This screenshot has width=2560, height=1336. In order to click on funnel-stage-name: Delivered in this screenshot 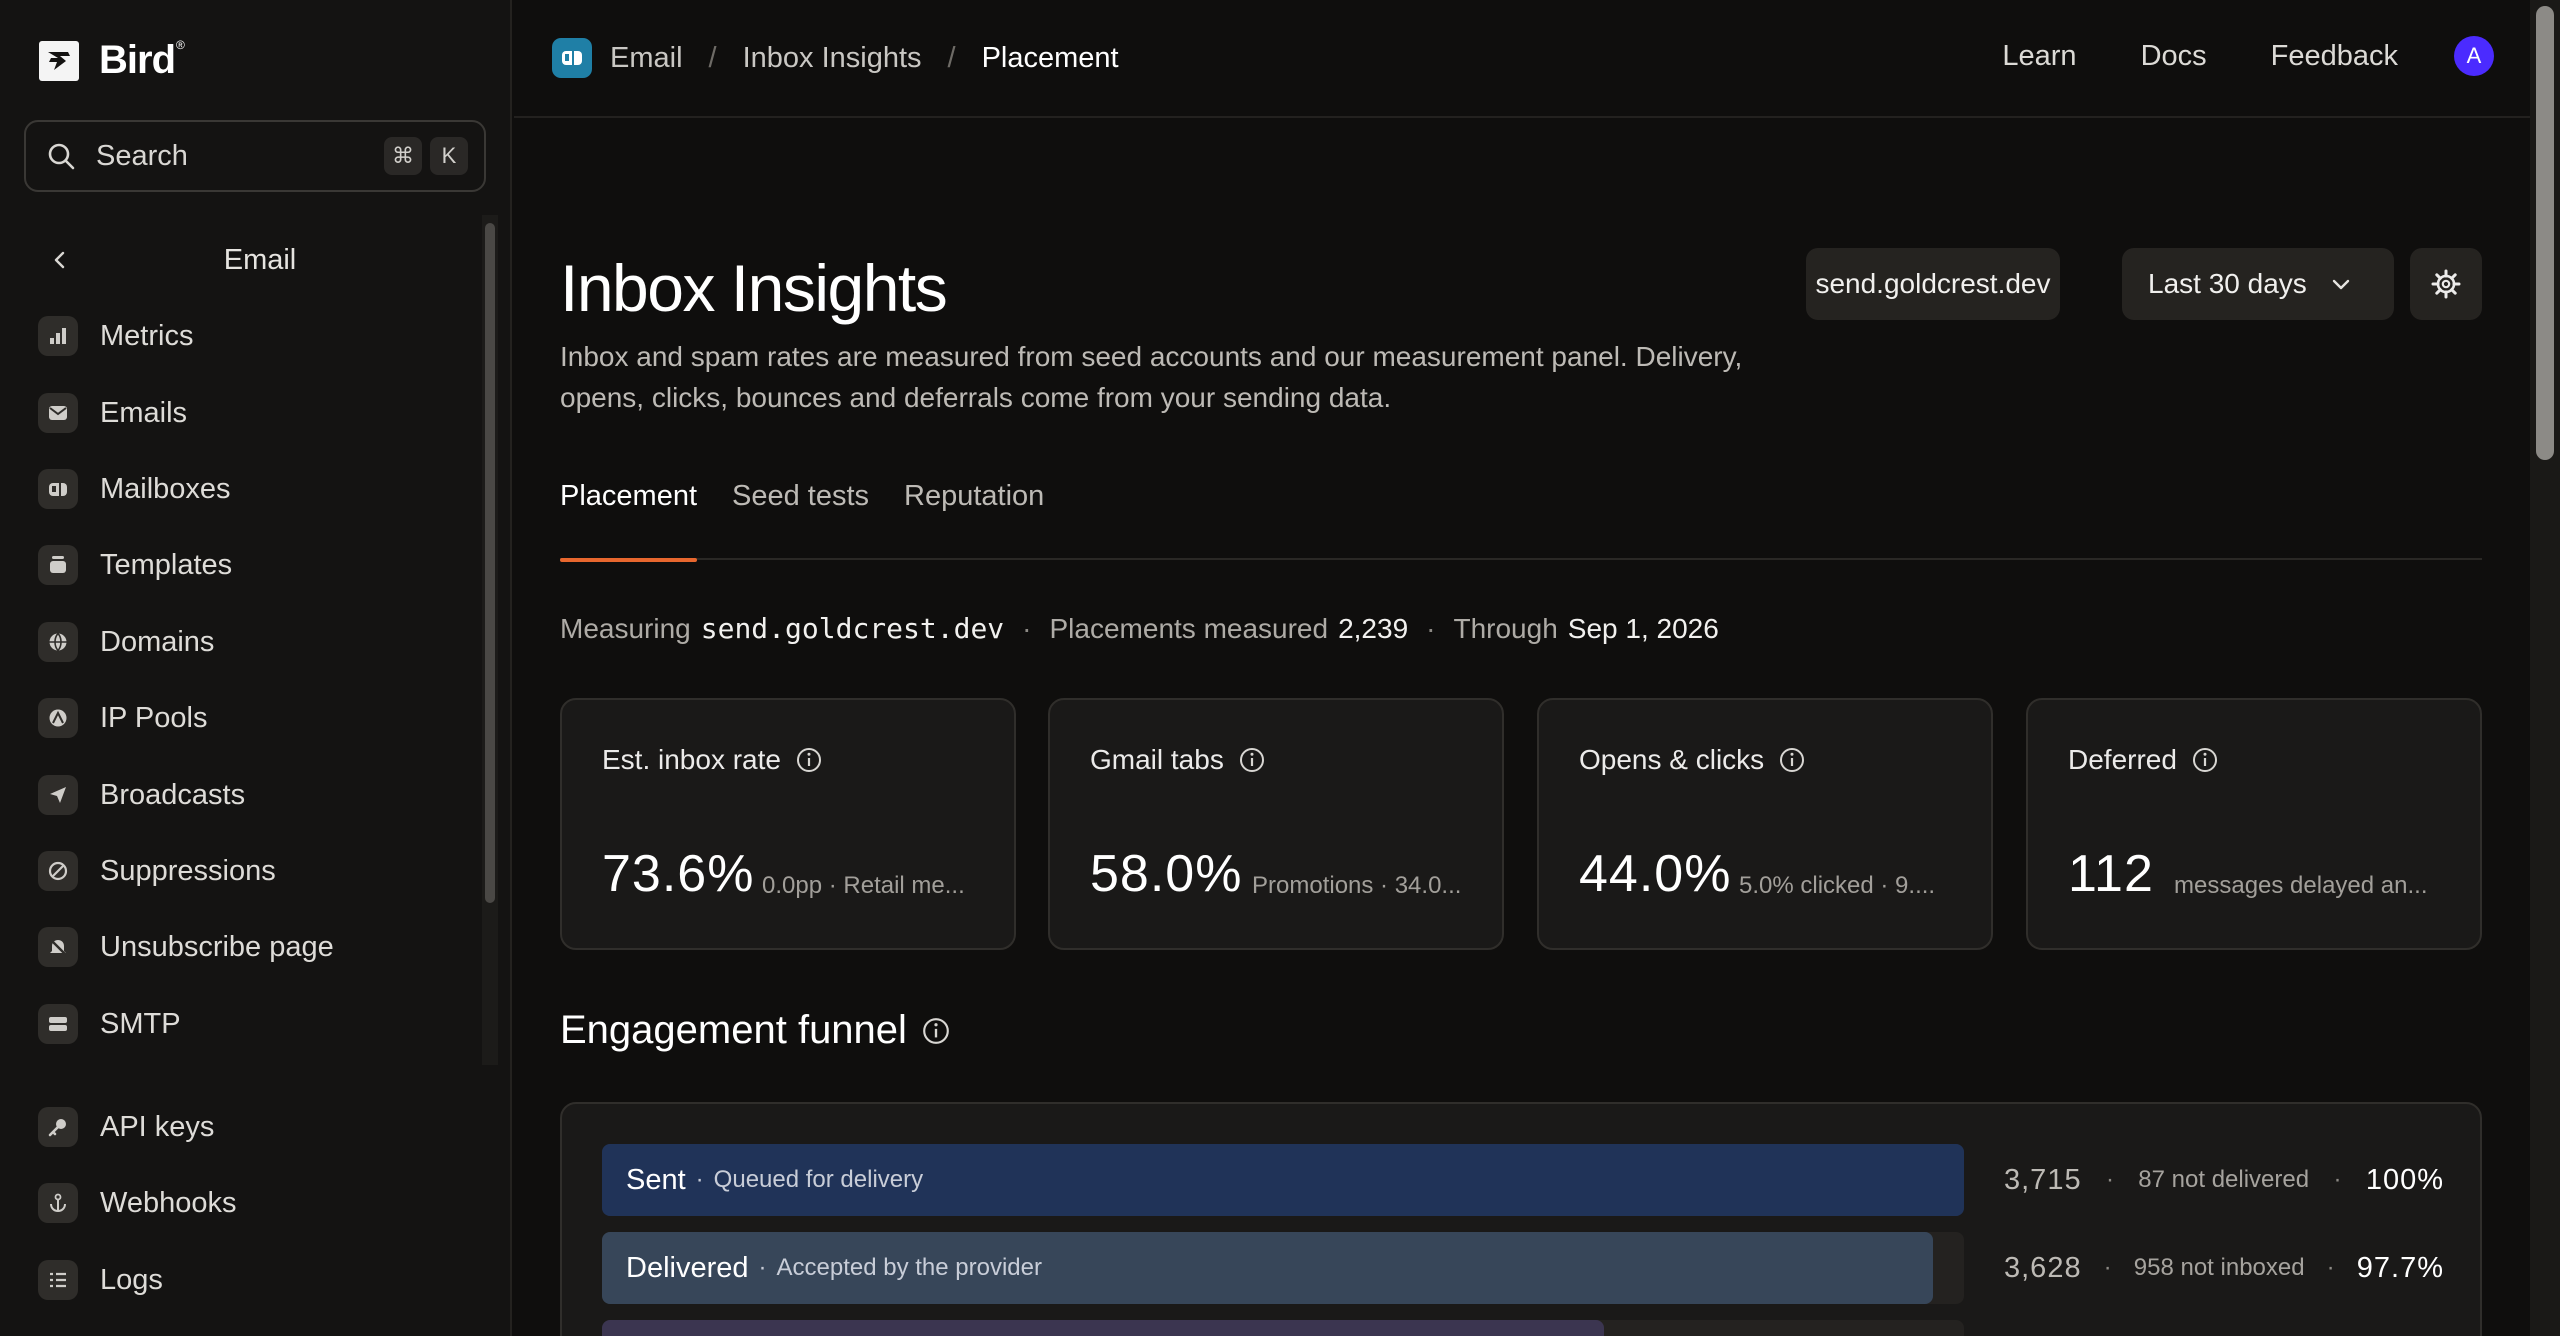, I will do `click(687, 1267)`.